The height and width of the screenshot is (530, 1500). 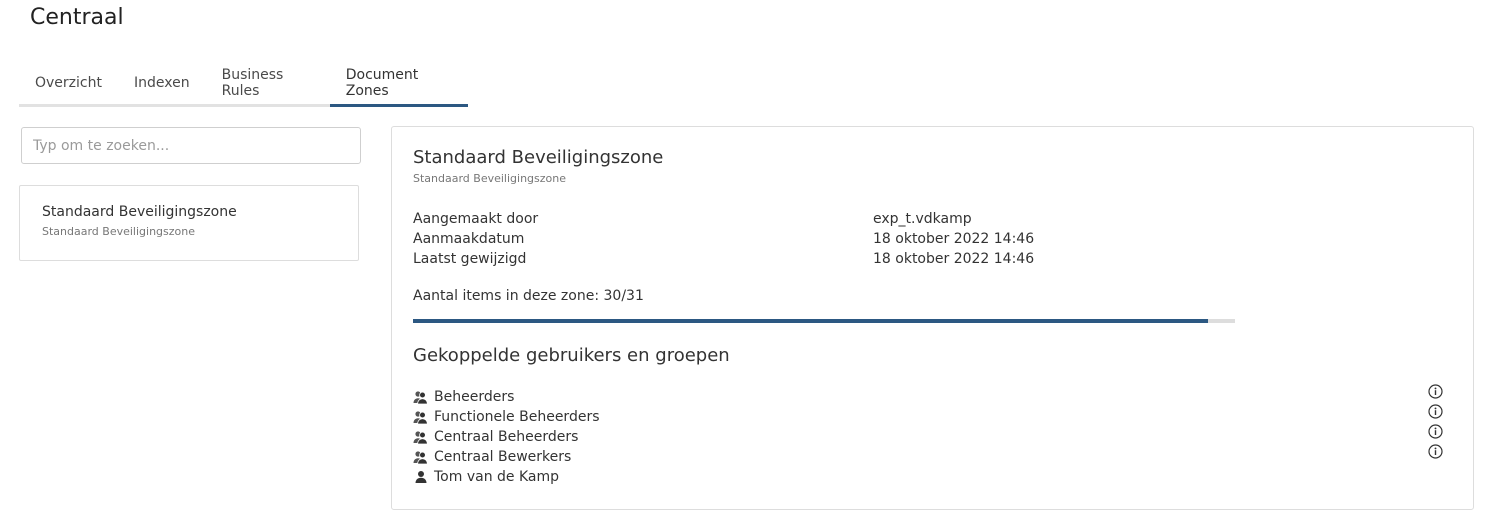 I want to click on meta-row-created-date: Aanmaakdatum 18 oktober 2022 14:46, so click(x=733, y=239).